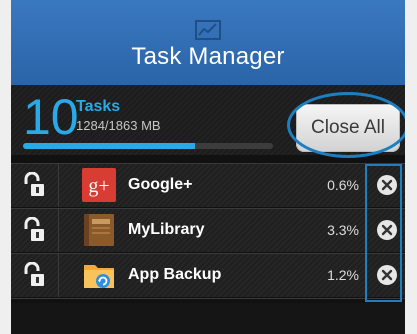 This screenshot has height=334, width=417. Describe the element at coordinates (166, 229) in the screenshot. I see `task-name: MyLibrary` at that location.